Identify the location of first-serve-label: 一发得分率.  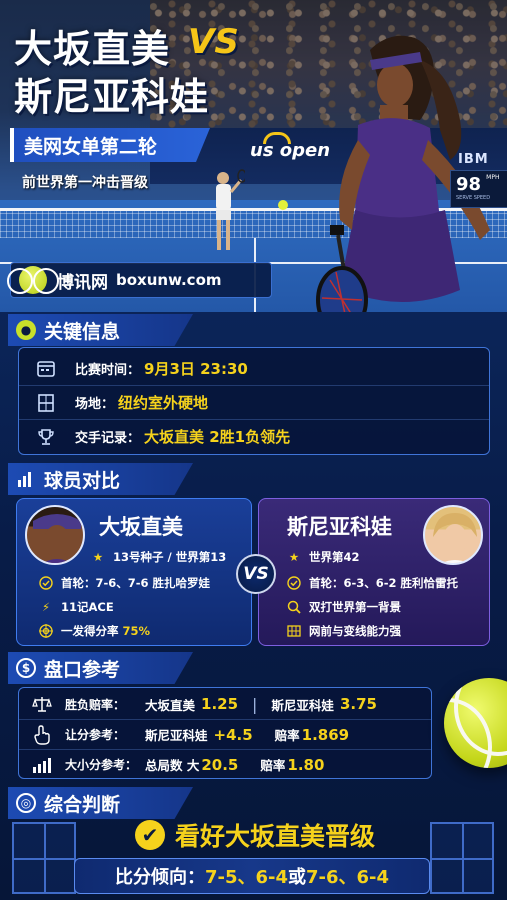
(90, 631).